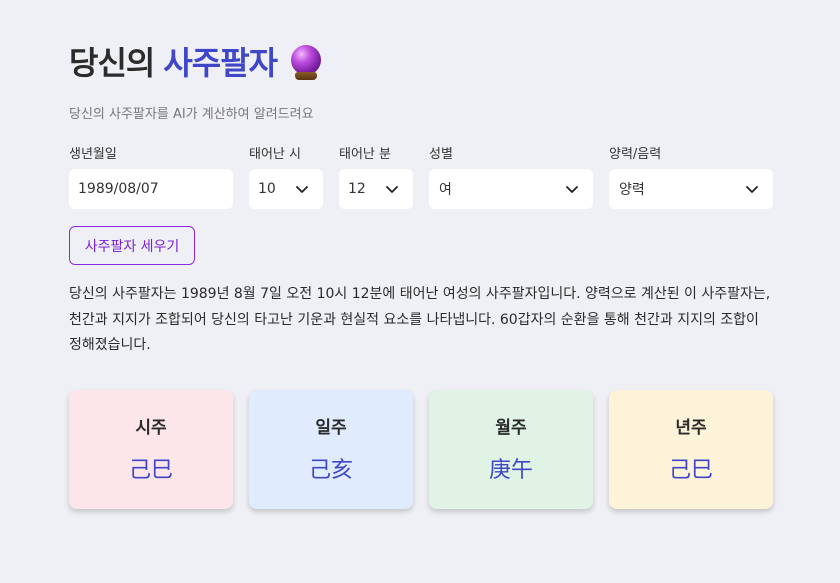  I want to click on birthdate-value: 1989/08/07, so click(118, 189).